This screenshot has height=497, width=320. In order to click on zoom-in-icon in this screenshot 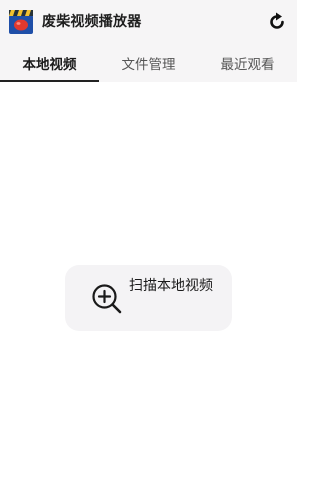, I will do `click(107, 299)`.